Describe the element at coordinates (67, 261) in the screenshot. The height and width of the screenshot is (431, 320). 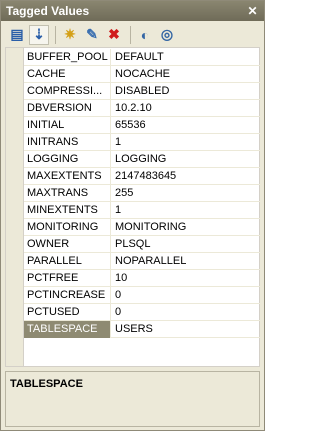
I see `property-name: PARALLEL` at that location.